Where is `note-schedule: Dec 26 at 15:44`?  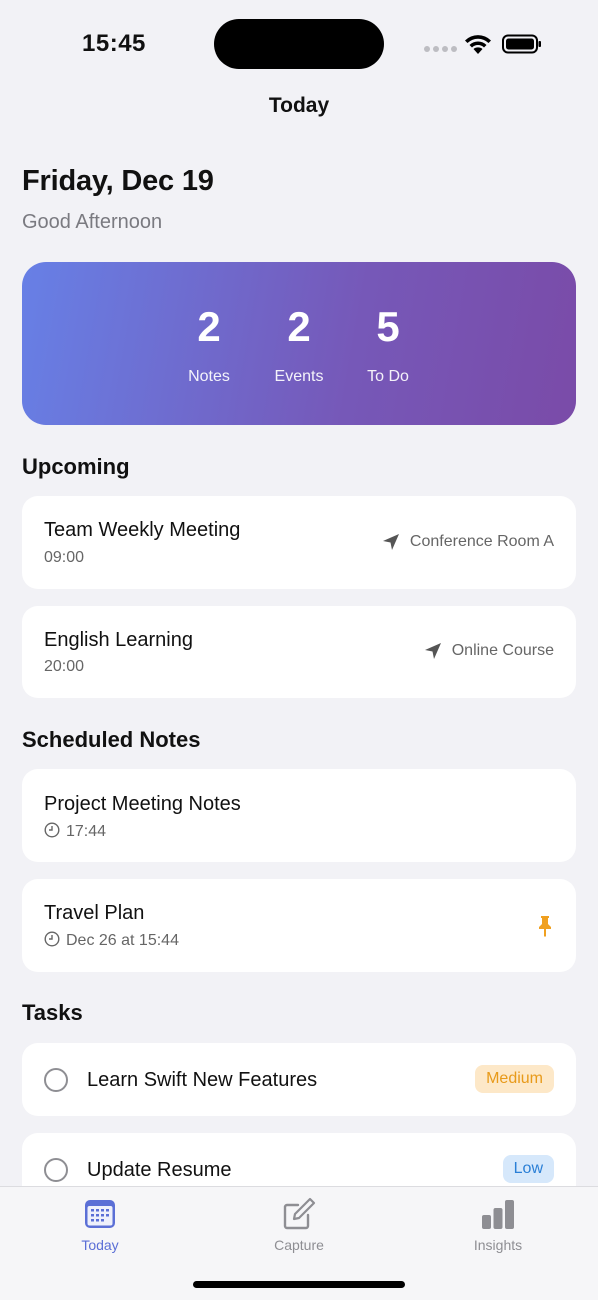 note-schedule: Dec 26 at 15:44 is located at coordinates (111, 940).